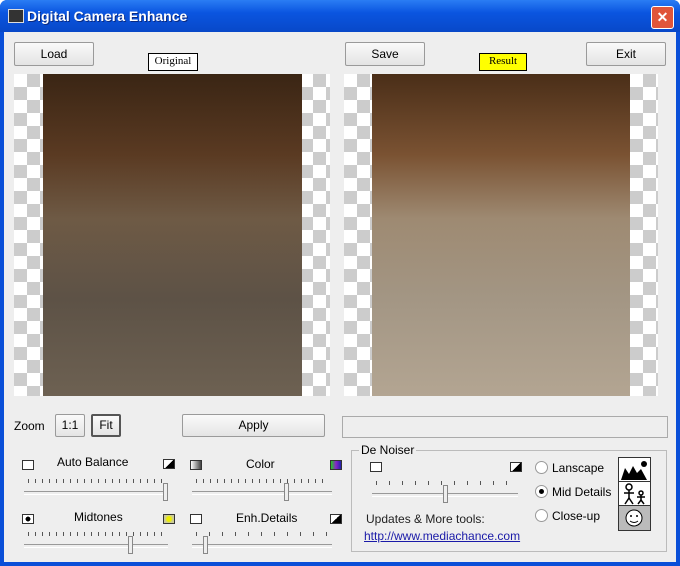 The image size is (680, 566). Describe the element at coordinates (425, 519) in the screenshot. I see `updates-label: Updates & More tools:` at that location.